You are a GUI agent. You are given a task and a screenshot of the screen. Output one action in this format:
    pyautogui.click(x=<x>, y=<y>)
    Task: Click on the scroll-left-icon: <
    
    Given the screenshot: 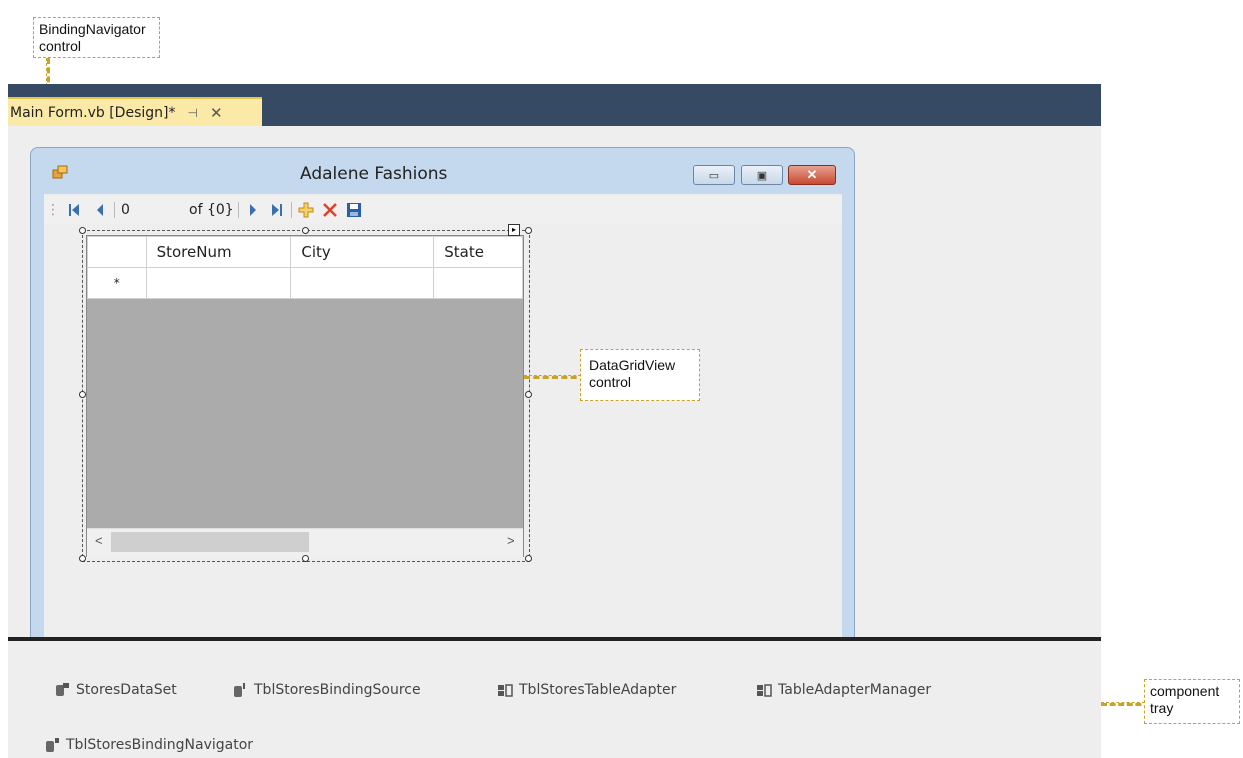 What is the action you would take?
    pyautogui.click(x=99, y=540)
    